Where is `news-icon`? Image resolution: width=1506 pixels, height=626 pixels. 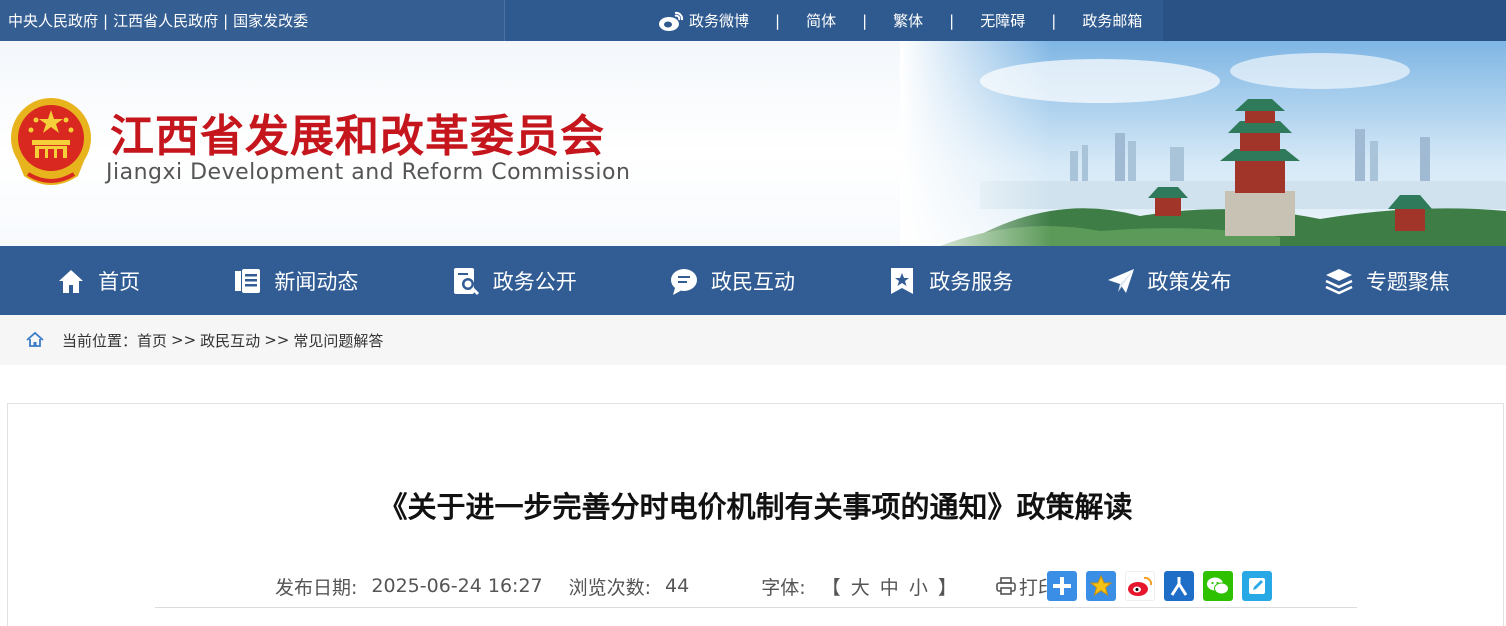
news-icon is located at coordinates (248, 280).